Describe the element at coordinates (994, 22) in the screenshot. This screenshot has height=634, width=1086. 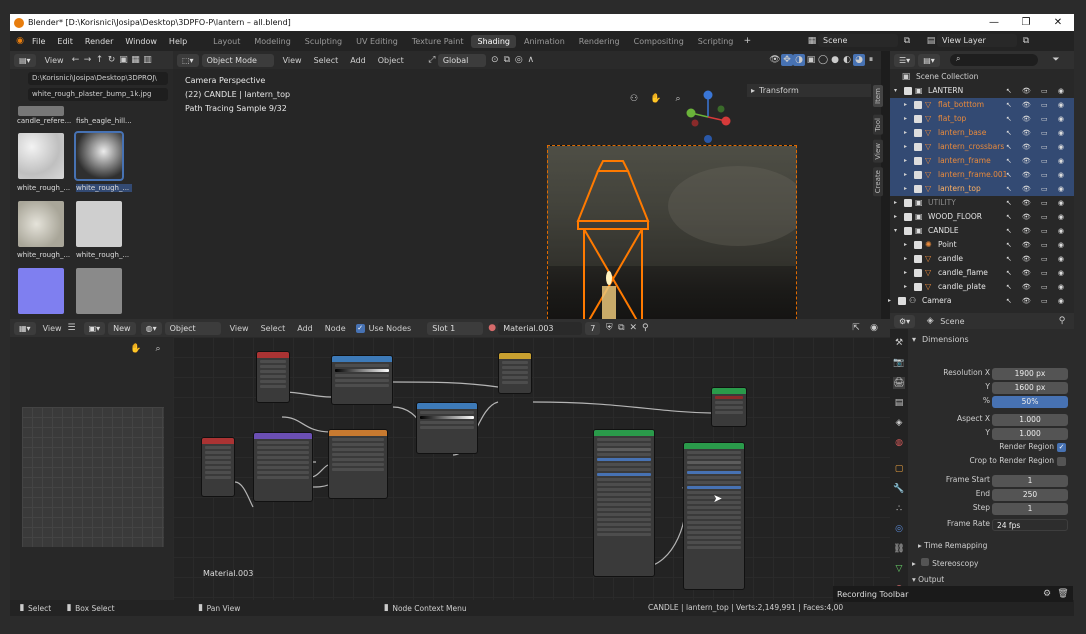
I see `minimize-icon: —` at that location.